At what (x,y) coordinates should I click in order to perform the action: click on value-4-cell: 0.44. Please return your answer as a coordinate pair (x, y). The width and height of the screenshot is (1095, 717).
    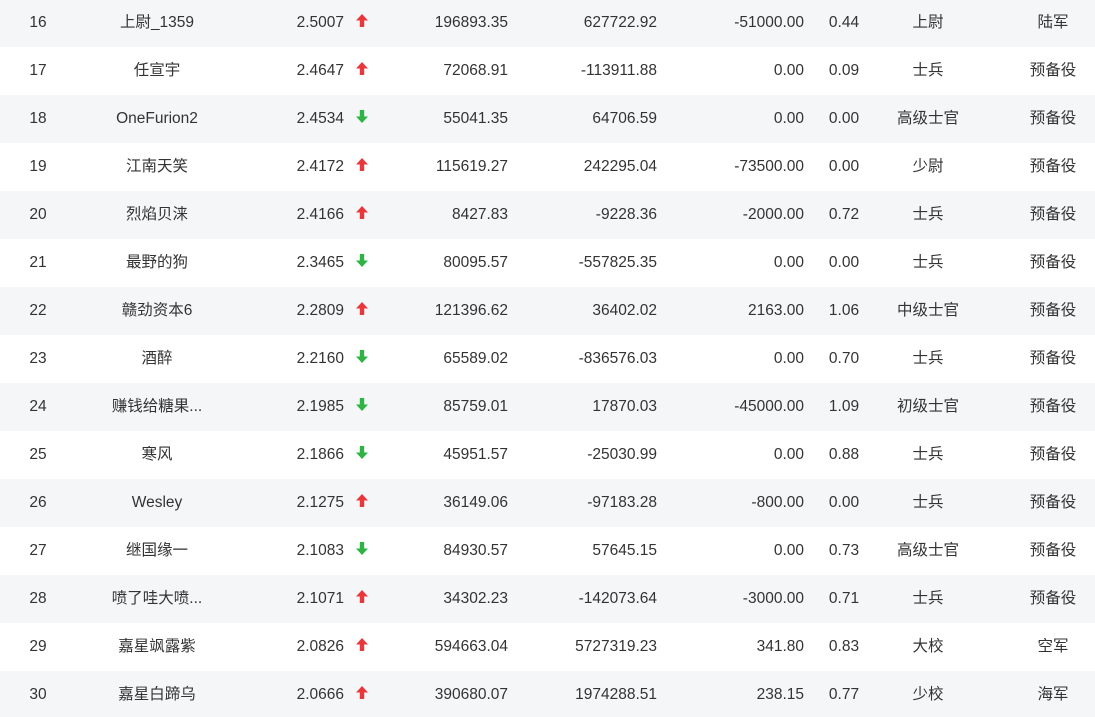
    Looking at the image, I should click on (844, 22).